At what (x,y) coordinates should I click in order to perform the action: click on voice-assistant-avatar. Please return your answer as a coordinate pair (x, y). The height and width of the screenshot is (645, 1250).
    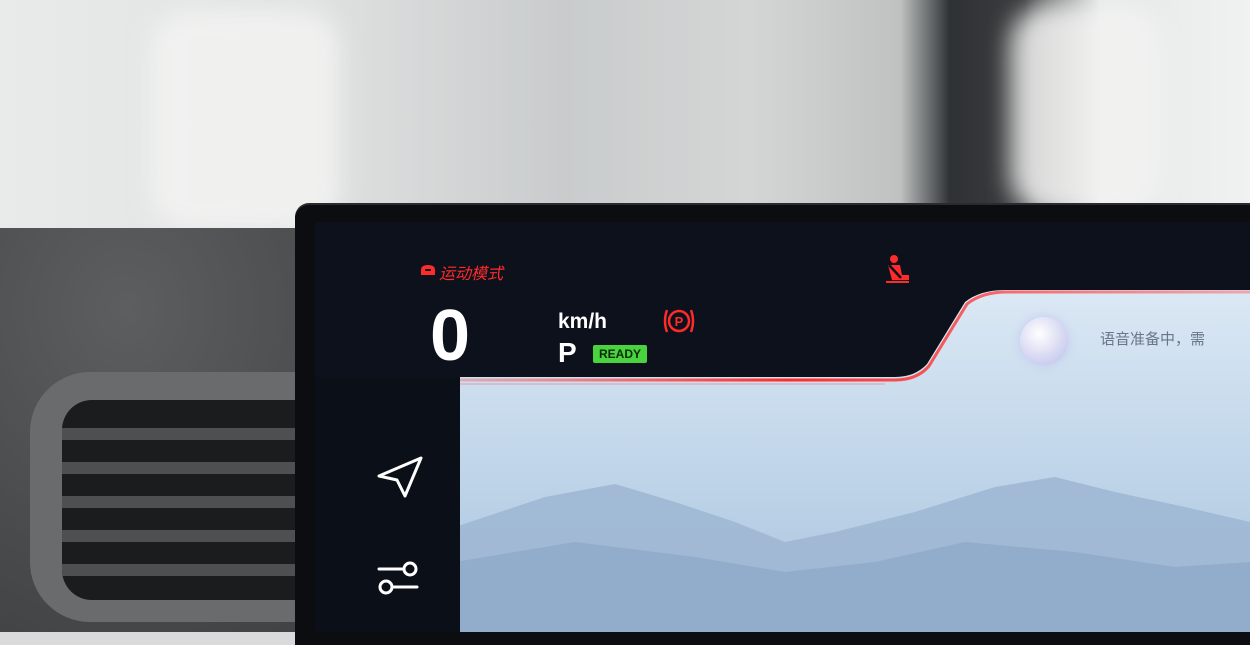
    Looking at the image, I should click on (1044, 341).